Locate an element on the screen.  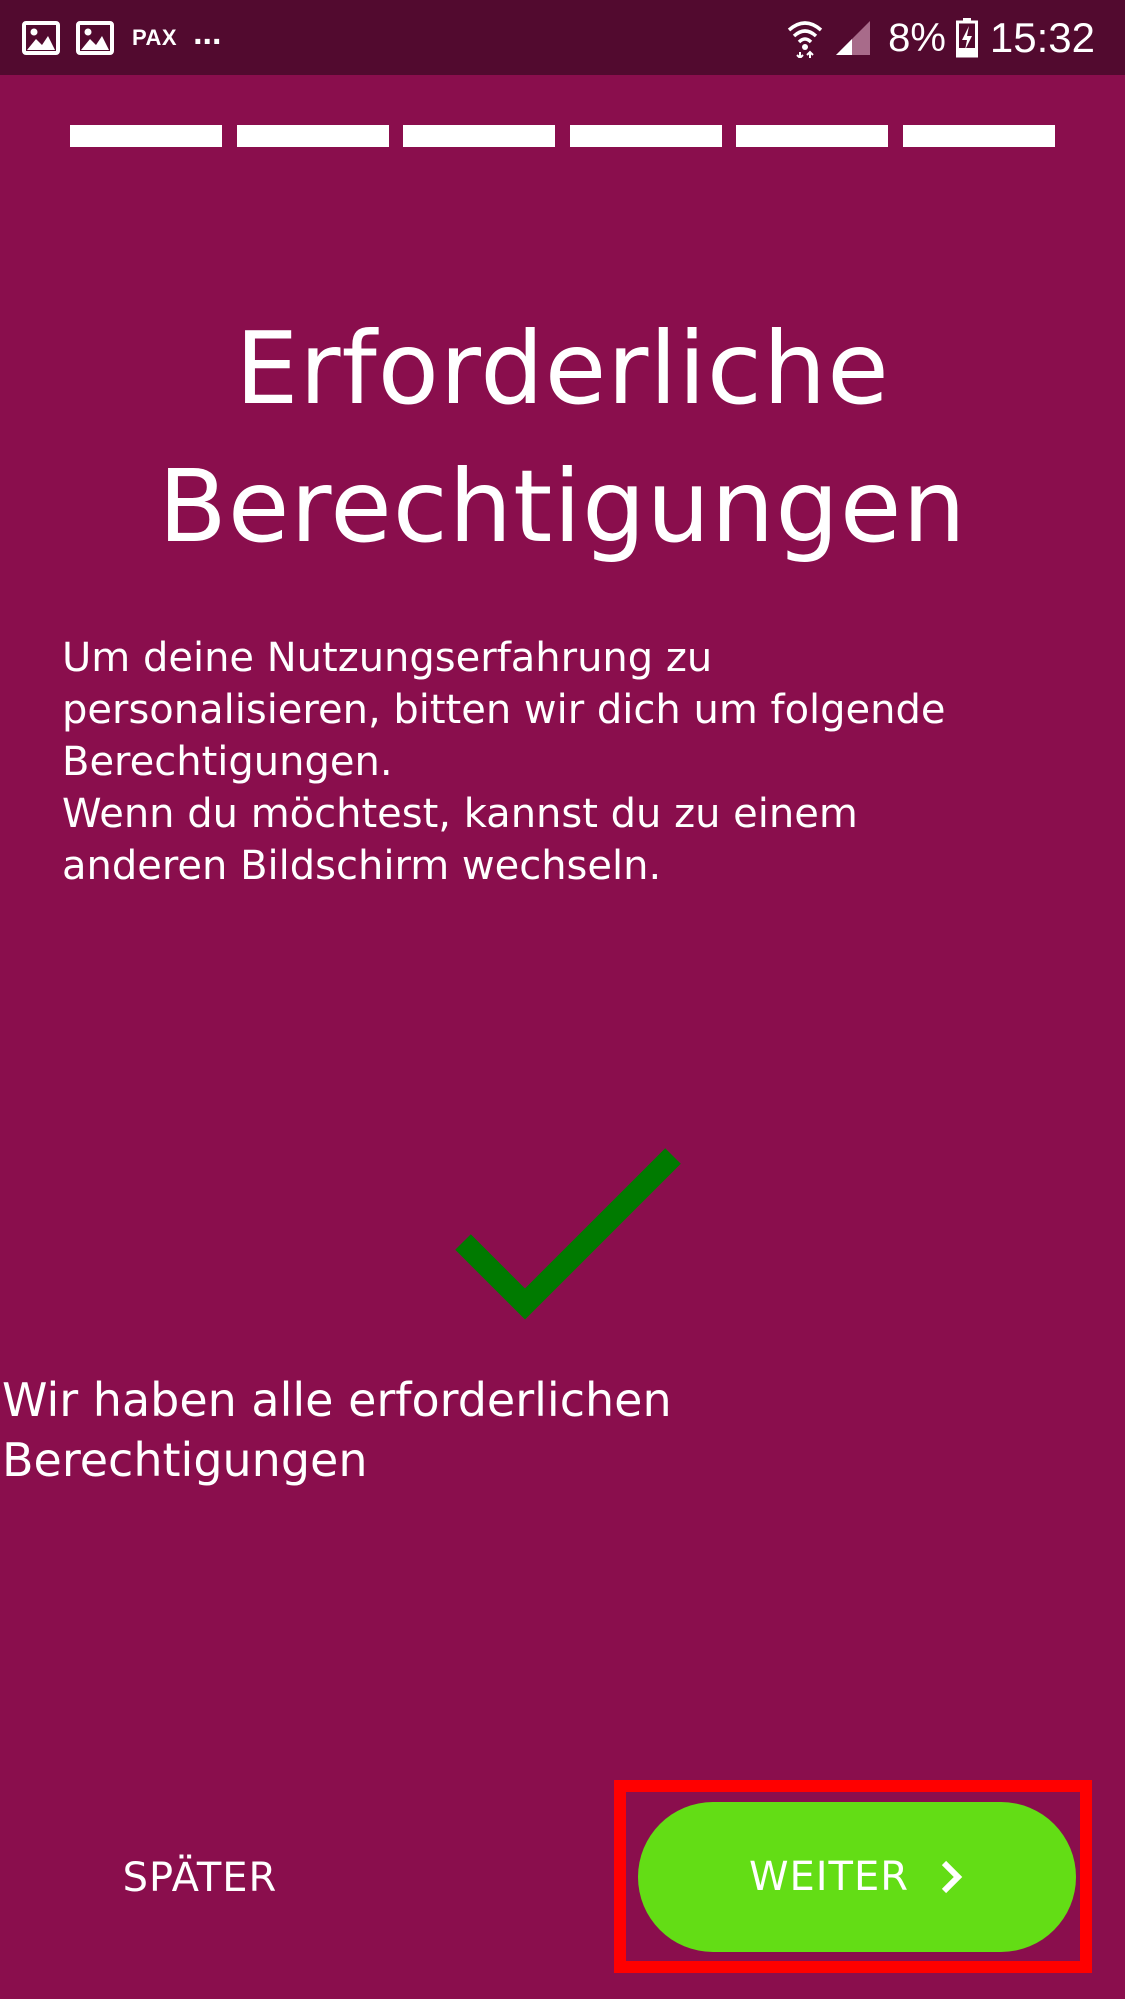
status-bar: PAX ... 8% 15:32 is located at coordinates (562, 37).